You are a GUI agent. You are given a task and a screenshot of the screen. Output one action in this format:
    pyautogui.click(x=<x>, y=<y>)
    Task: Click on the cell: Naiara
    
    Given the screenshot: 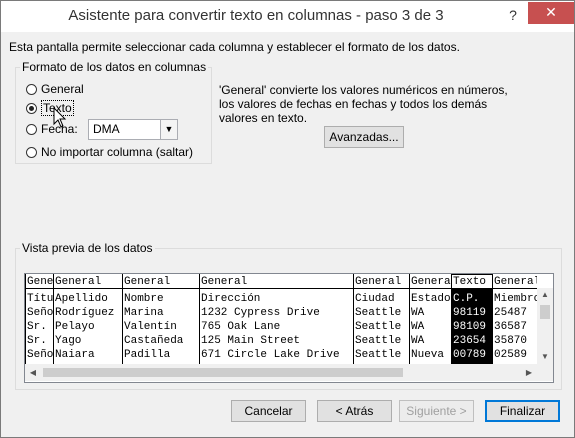 What is the action you would take?
    pyautogui.click(x=75, y=355)
    